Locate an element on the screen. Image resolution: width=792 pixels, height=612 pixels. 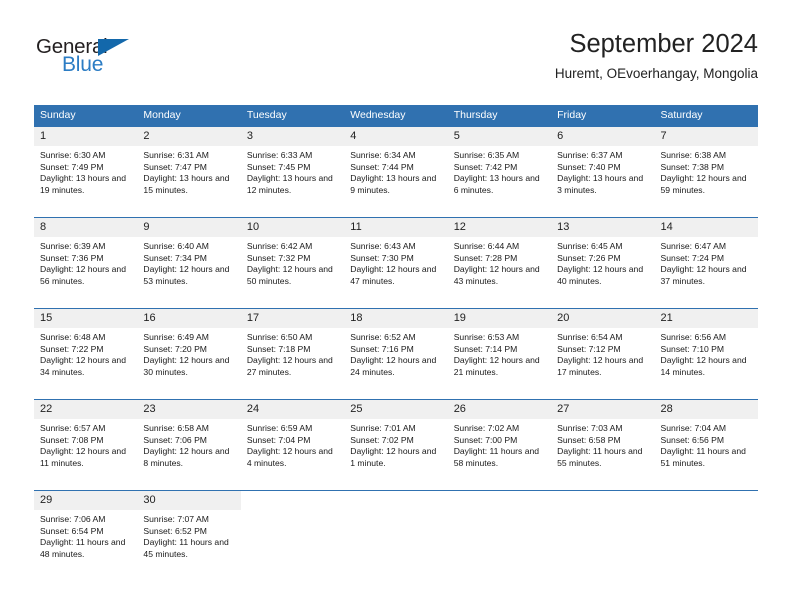
sunset-text: Sunset: 7:02 PM is located at coordinates (382, 439).